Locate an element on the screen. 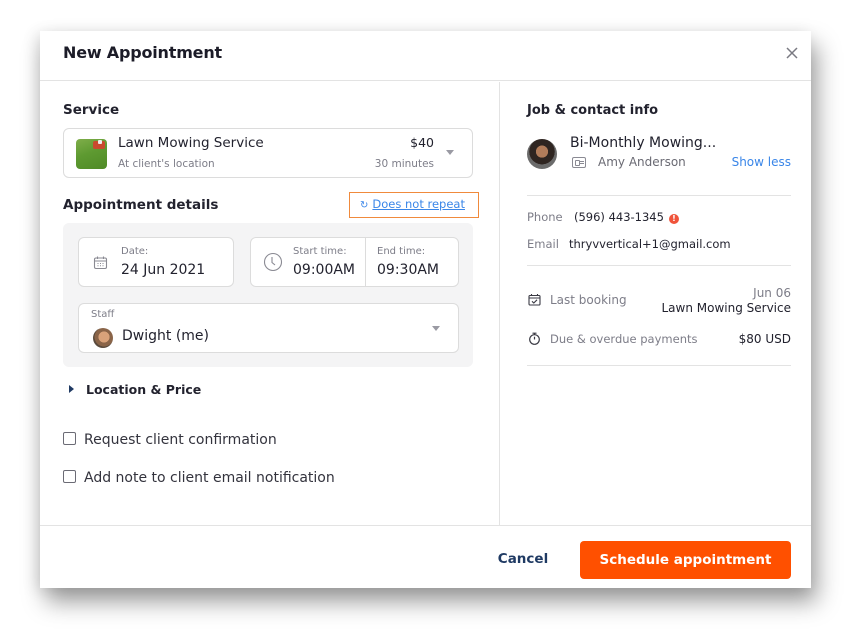  last-booking-date: Jun 06 is located at coordinates (772, 293).